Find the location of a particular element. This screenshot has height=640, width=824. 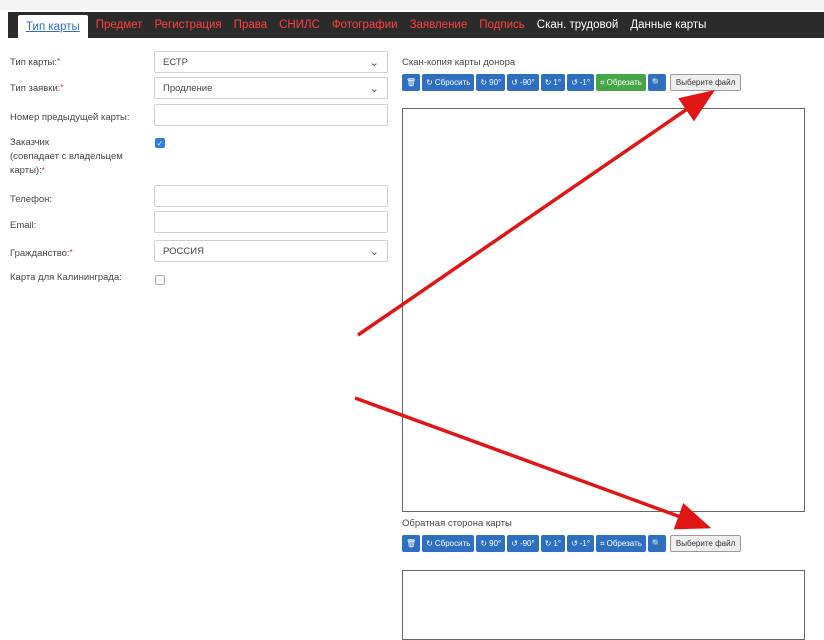

arrow-to-back-file-button is located at coordinates (533, 463).